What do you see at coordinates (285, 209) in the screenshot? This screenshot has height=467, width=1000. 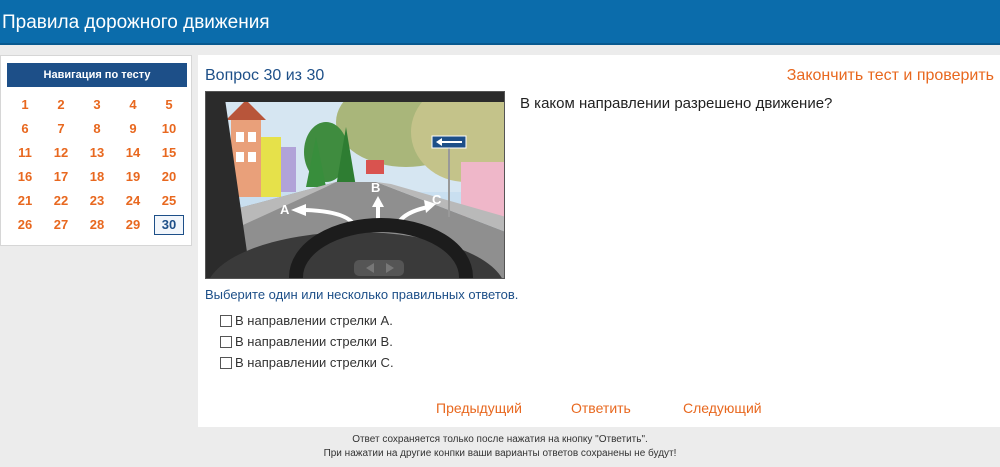 I see `arrow-label-a: A` at bounding box center [285, 209].